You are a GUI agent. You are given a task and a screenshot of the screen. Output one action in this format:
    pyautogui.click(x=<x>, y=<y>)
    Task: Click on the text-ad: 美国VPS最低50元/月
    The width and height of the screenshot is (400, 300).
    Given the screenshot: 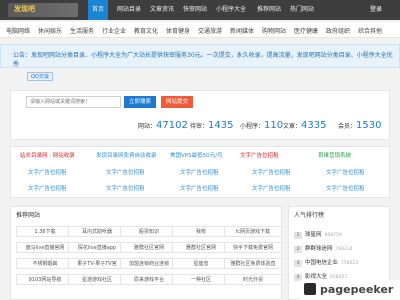 What is the action you would take?
    pyautogui.click(x=196, y=155)
    